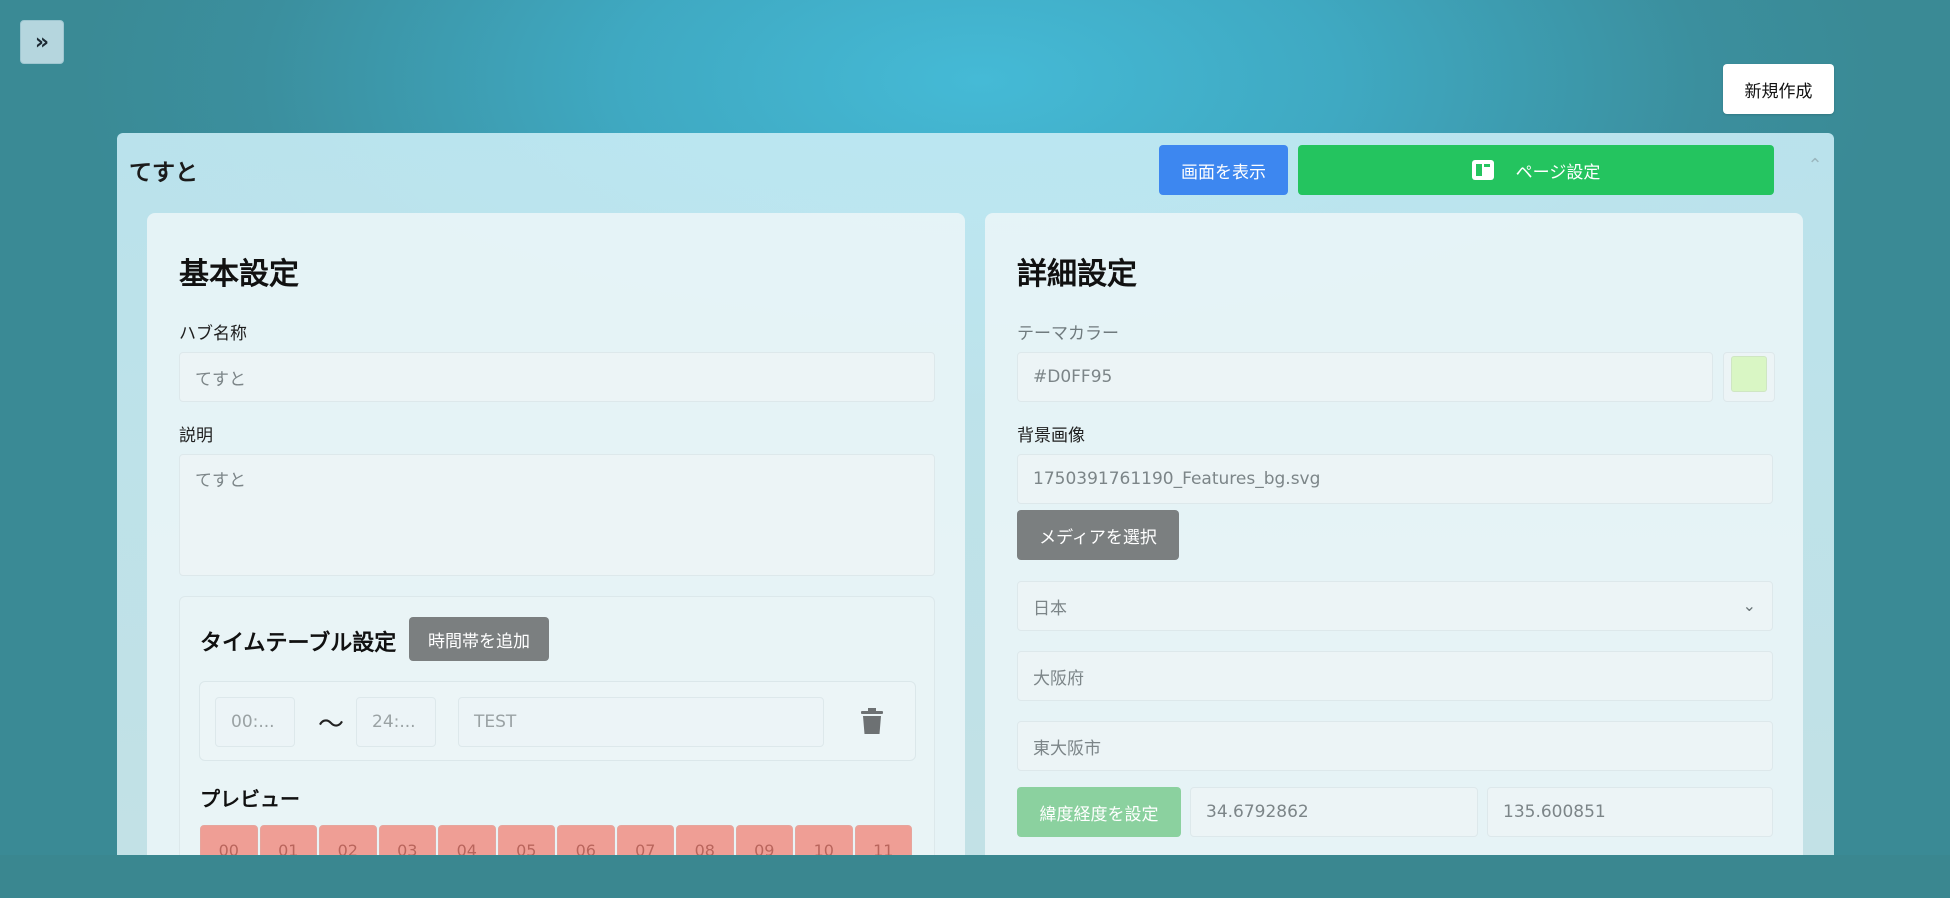 This screenshot has width=1950, height=898. Describe the element at coordinates (1749, 605) in the screenshot. I see `chevron-down-icon: ⌄` at that location.